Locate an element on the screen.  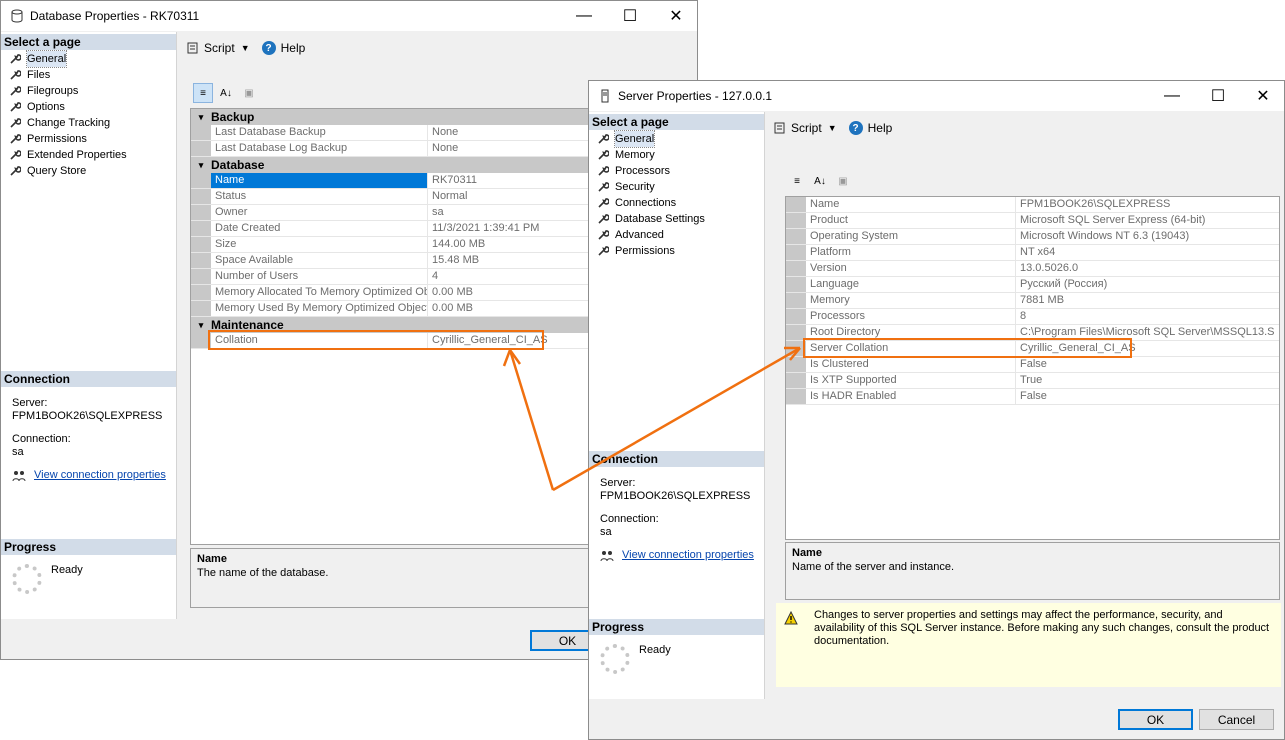
srv-description-panel: Name Name of the server and instance. is located at coordinates (1032, 571).